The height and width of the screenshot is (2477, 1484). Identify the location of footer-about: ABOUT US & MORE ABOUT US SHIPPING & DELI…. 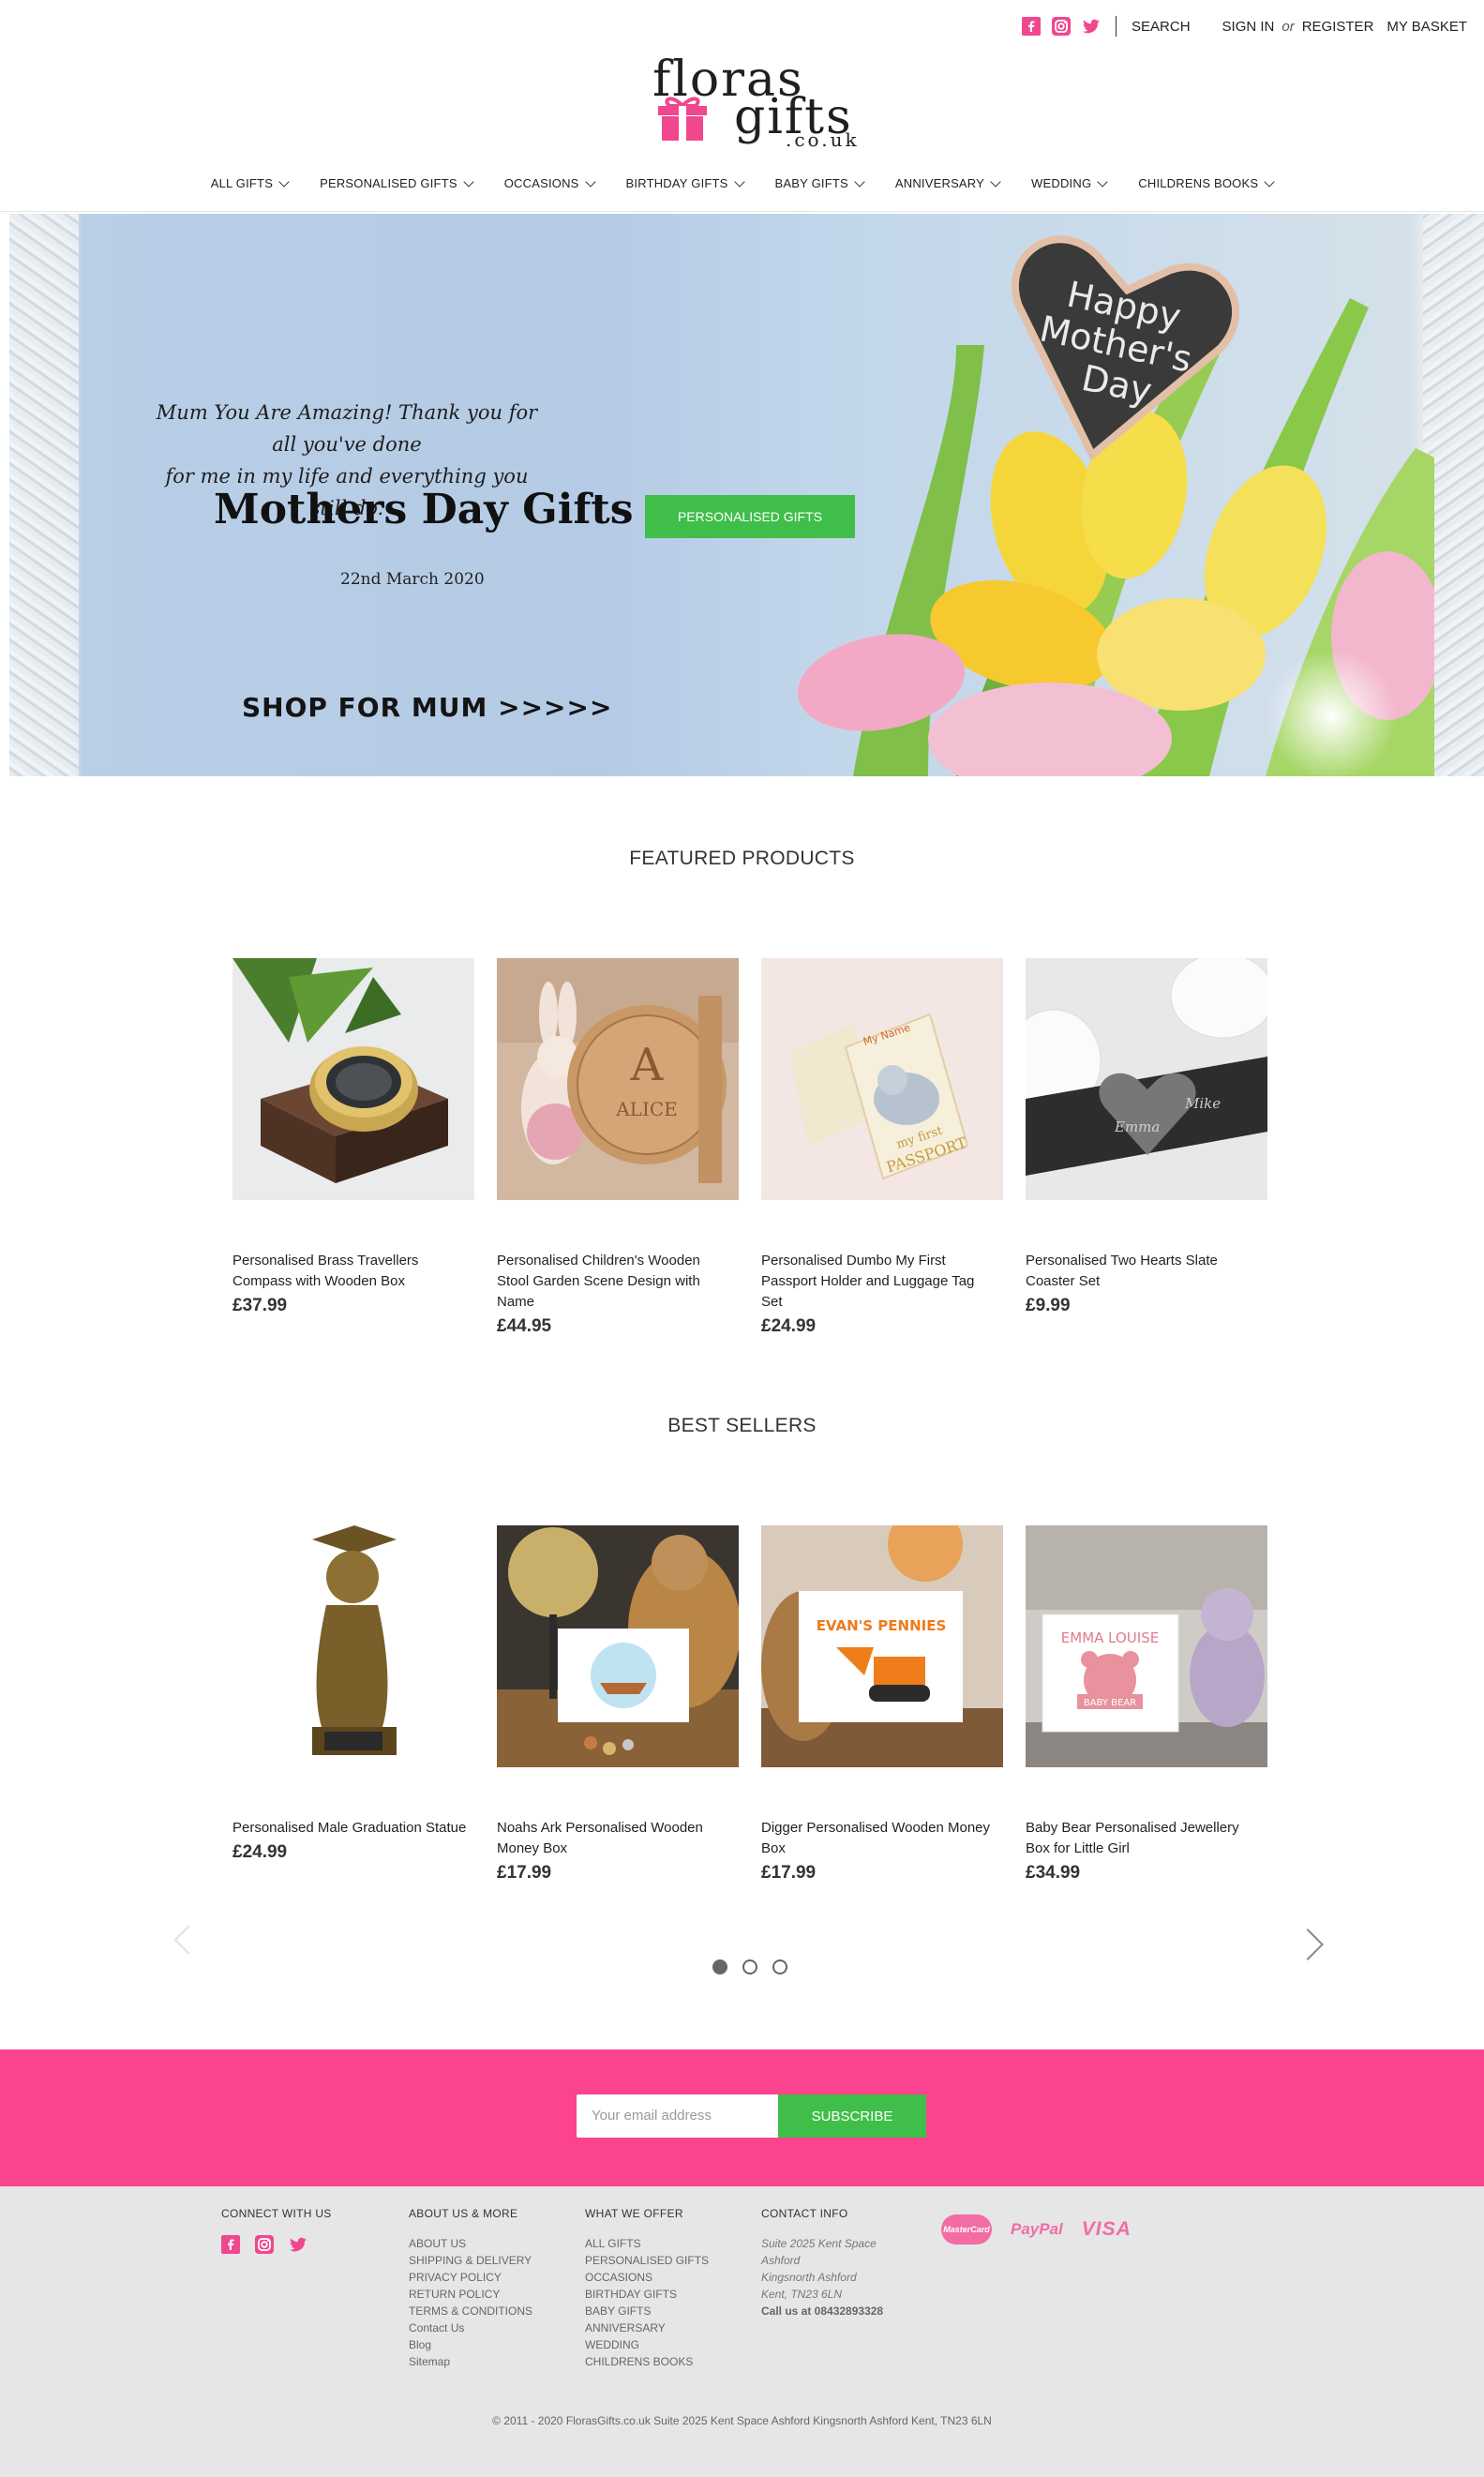
(470, 2288).